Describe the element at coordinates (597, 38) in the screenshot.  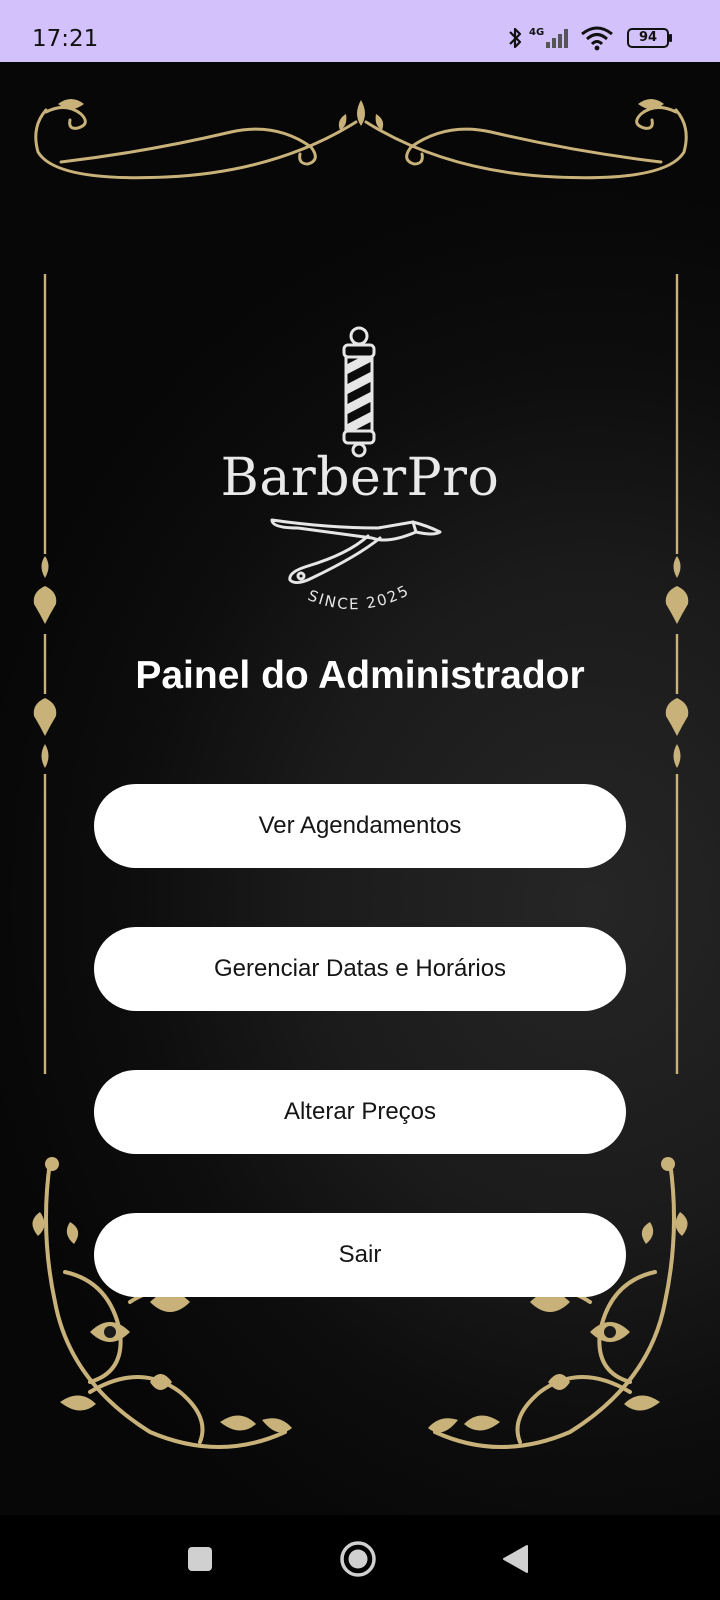
I see `wifi-icon` at that location.